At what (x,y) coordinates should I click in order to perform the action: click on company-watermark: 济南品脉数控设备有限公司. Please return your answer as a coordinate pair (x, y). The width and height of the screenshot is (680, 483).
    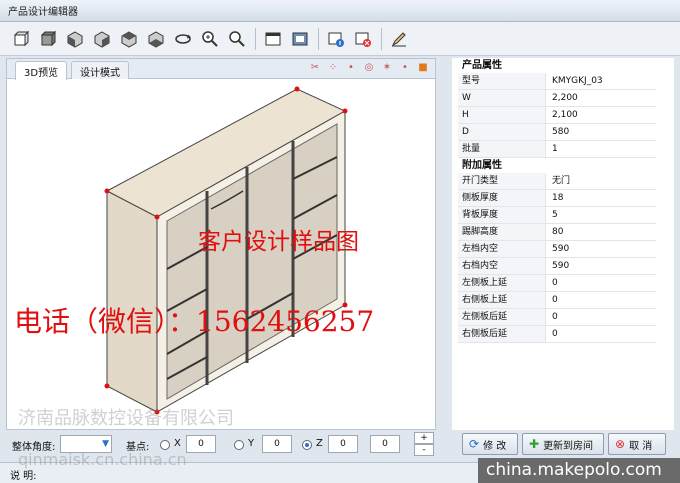
    Looking at the image, I should click on (126, 418).